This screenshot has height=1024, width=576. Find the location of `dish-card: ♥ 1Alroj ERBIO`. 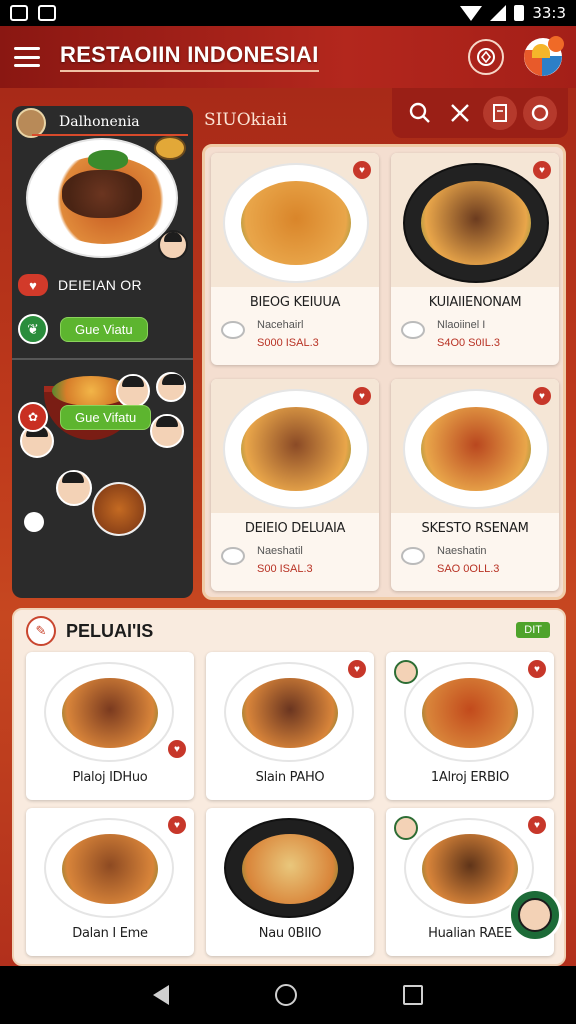

dish-card: ♥ 1Alroj ERBIO is located at coordinates (470, 726).